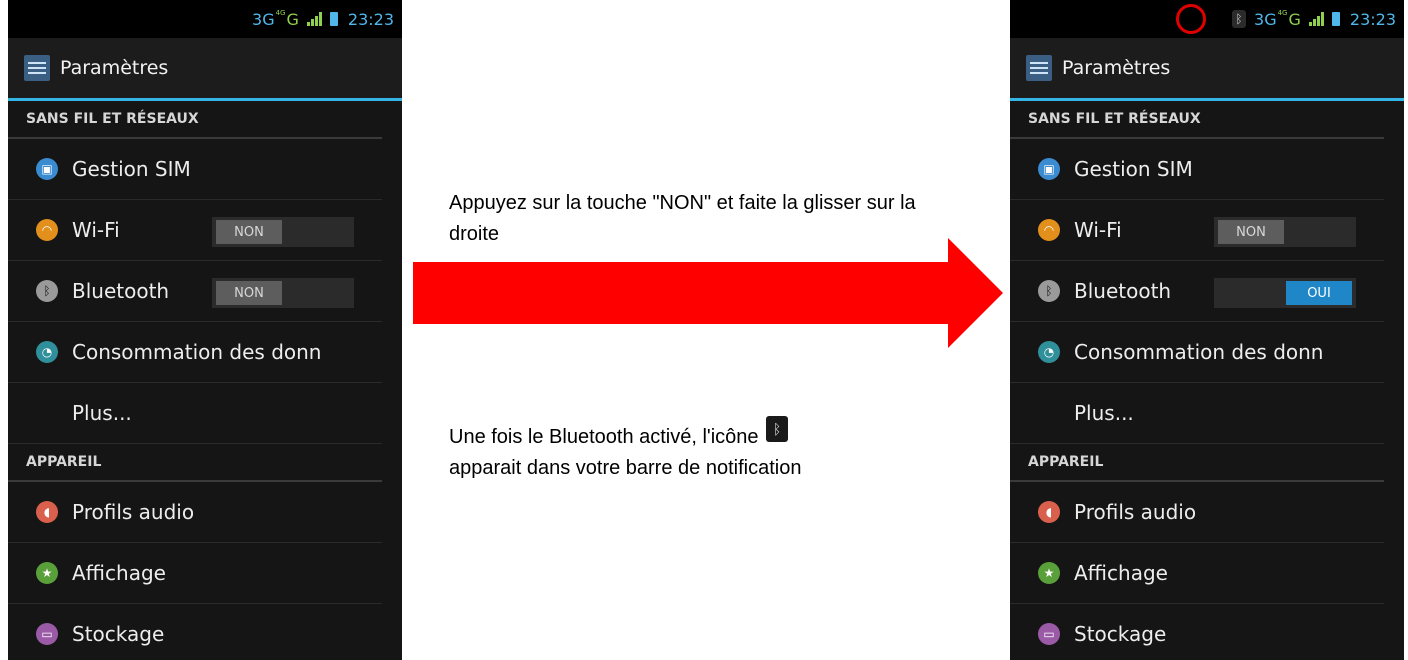  Describe the element at coordinates (1207, 19) in the screenshot. I see `status-bar: ᛒ 3G 4G G 23:23` at that location.